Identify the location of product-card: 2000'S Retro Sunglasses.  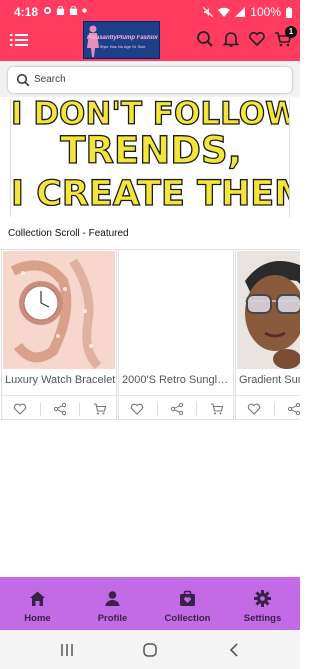
(176, 335).